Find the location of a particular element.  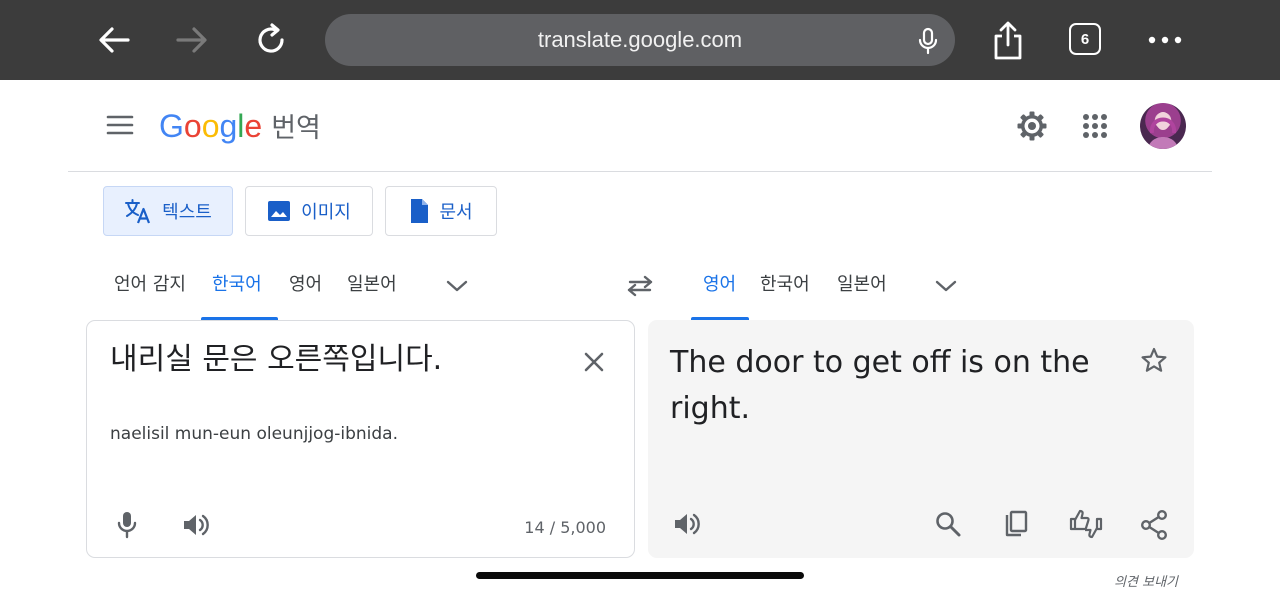

source-lang-detect: 언어 감지 is located at coordinates (150, 285).